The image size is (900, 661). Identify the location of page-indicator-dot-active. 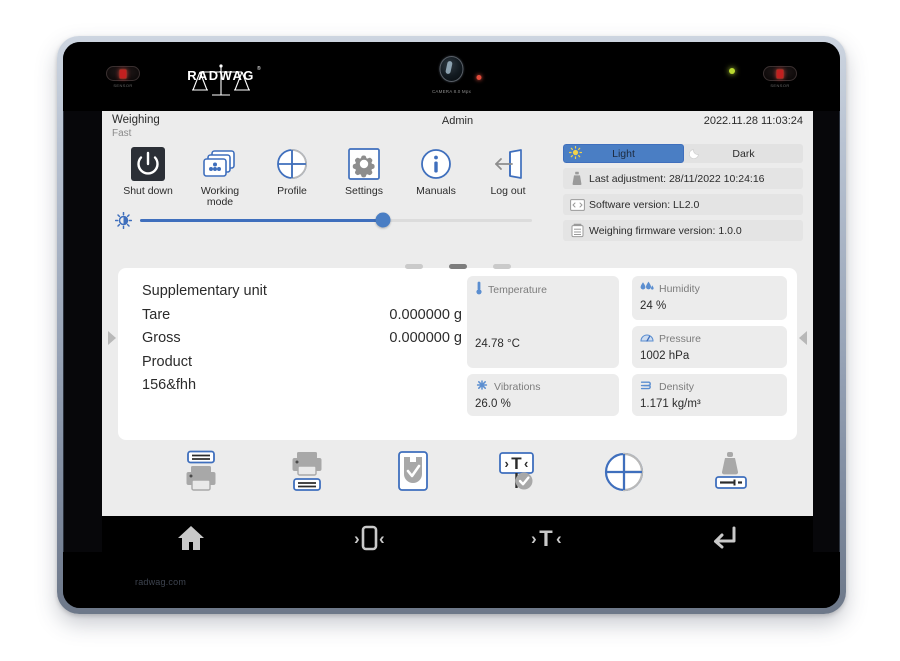
(457, 266).